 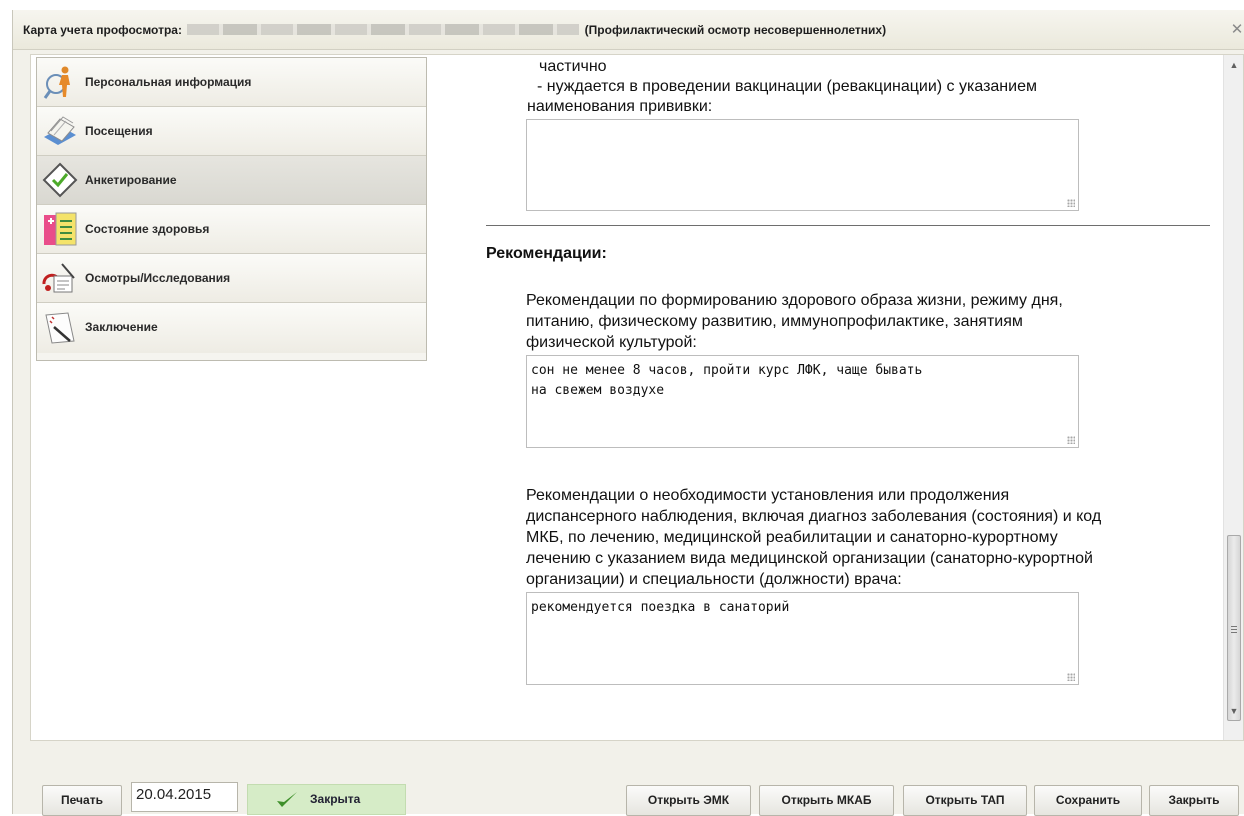 What do you see at coordinates (802, 165) in the screenshot?
I see `vaccination-textarea` at bounding box center [802, 165].